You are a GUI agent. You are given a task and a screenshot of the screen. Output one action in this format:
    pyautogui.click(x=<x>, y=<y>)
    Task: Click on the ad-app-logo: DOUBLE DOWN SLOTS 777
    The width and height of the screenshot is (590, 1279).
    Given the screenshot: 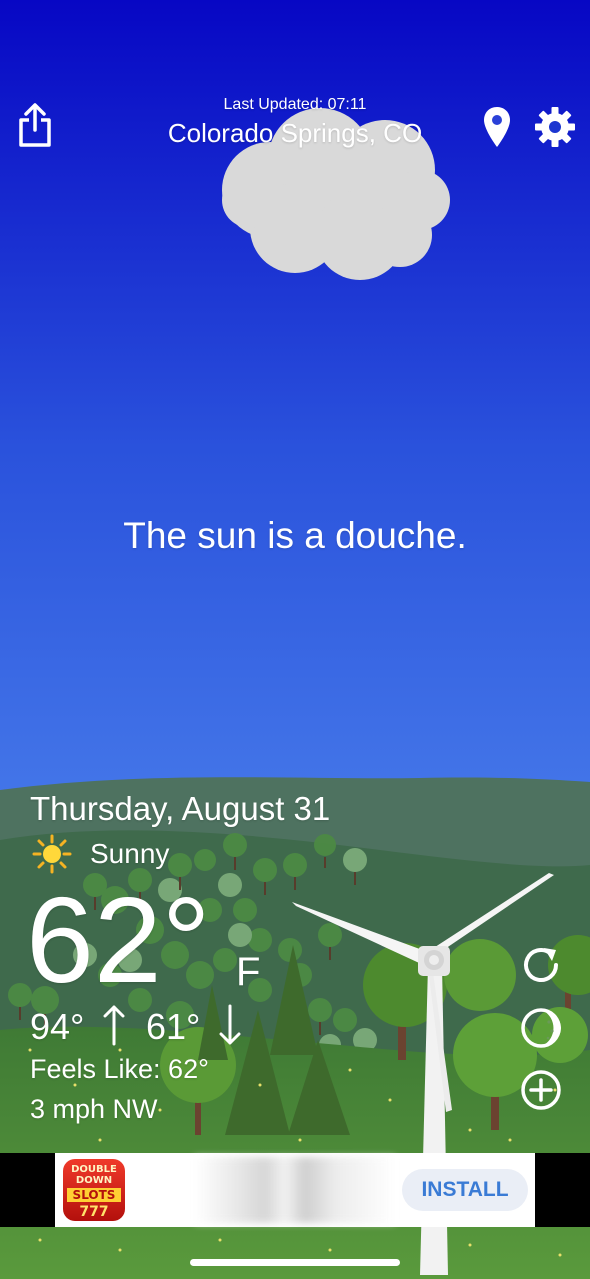 What is the action you would take?
    pyautogui.click(x=94, y=1190)
    